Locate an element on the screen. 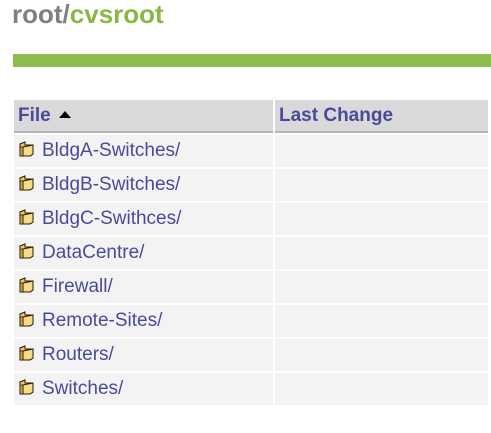 The width and height of the screenshot is (491, 433). file-cell: BldgB-Switches/ is located at coordinates (143, 185).